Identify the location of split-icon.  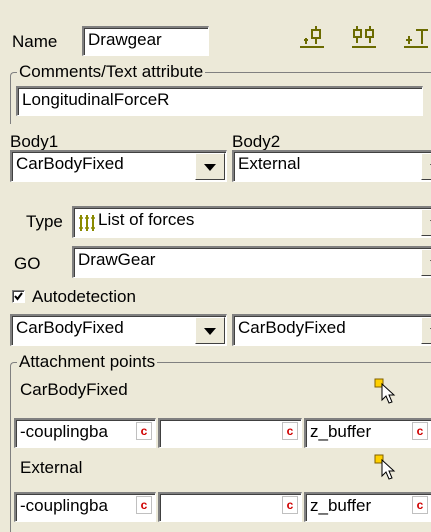
(416, 38).